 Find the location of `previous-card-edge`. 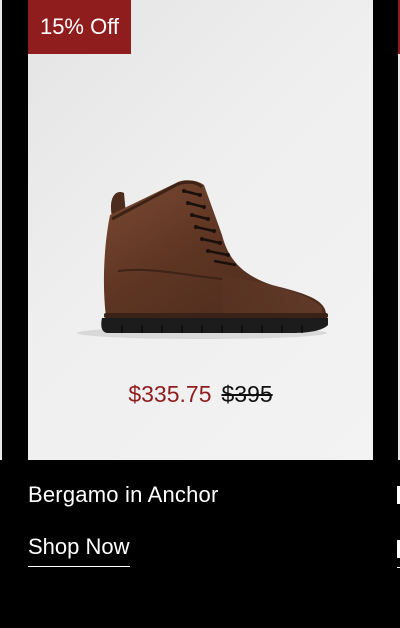

previous-card-edge is located at coordinates (1, 230).